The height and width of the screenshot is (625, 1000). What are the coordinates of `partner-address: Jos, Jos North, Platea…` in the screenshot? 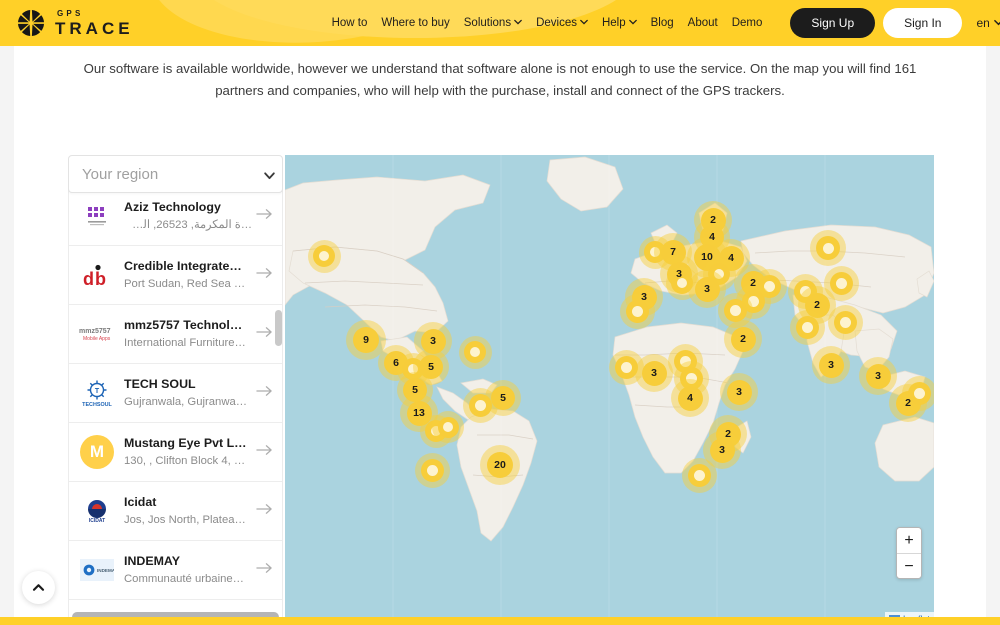 It's located at (185, 520).